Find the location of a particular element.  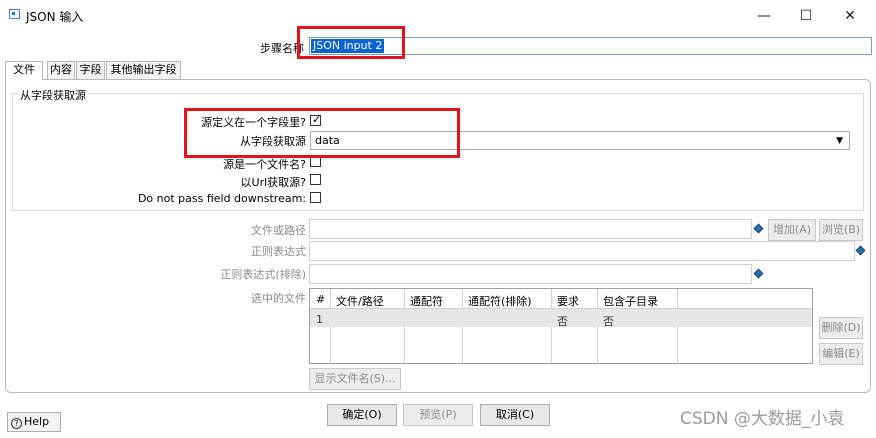

selected-files-table: # 文件/路径 通配符 通配符(排除) 要求 包含子目录 1 否 否 is located at coordinates (561, 326).